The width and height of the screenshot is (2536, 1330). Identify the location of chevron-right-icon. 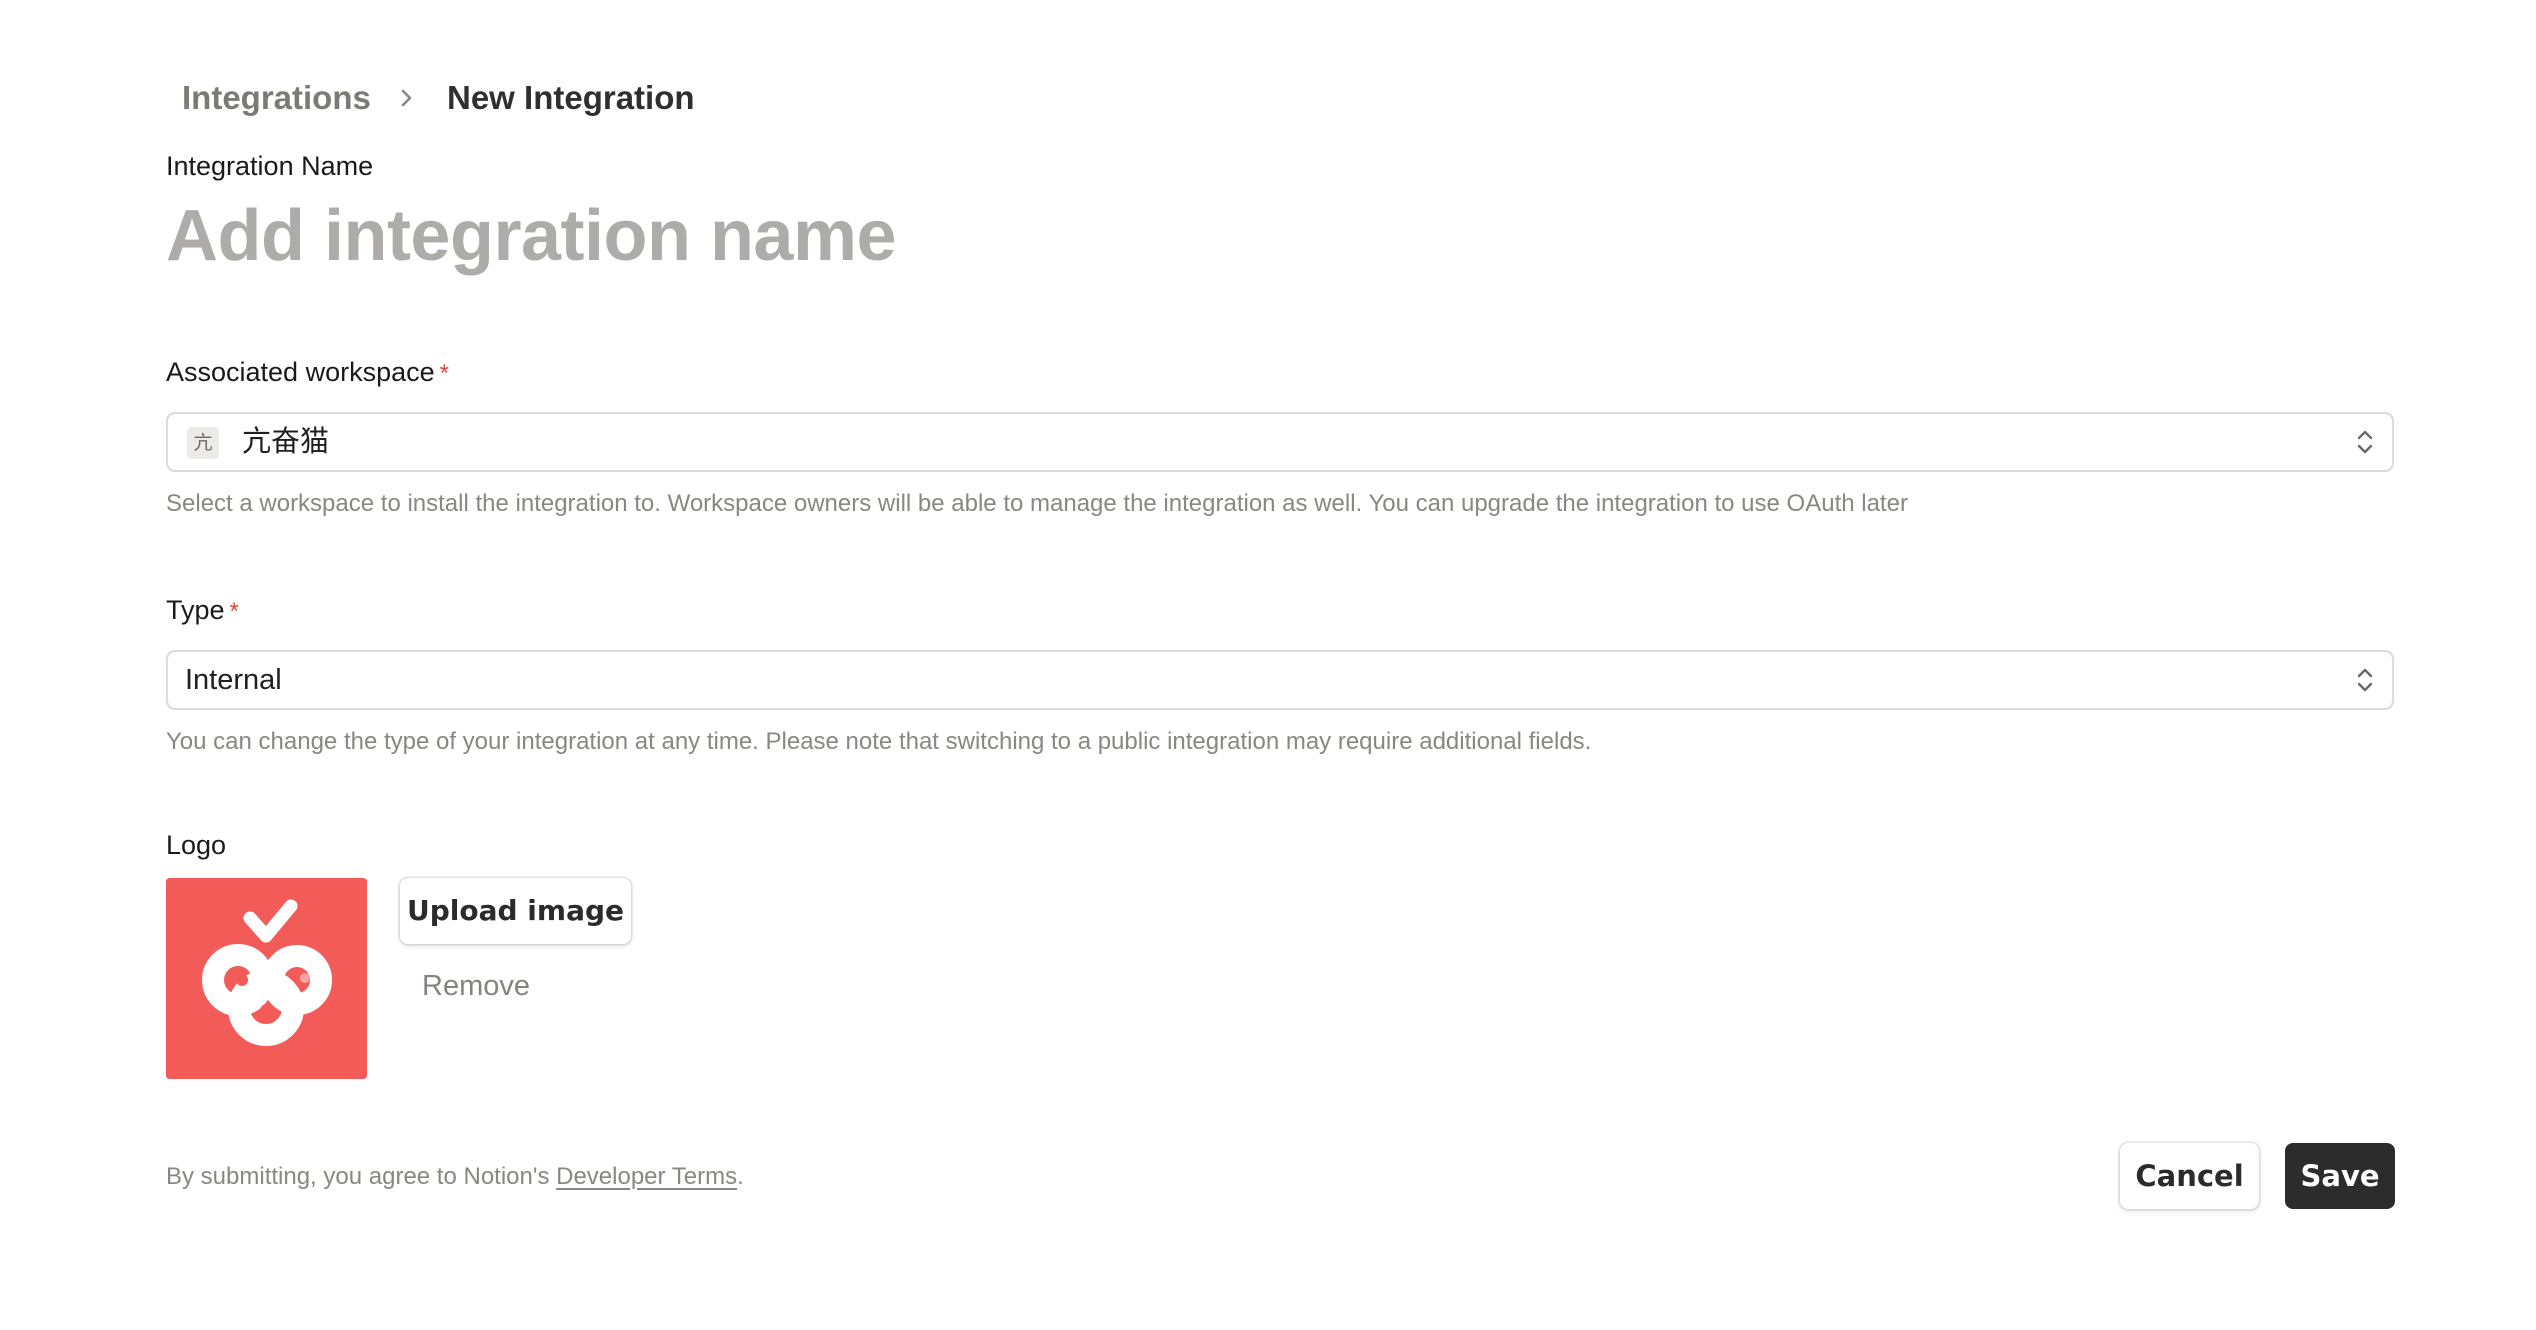
(406, 98).